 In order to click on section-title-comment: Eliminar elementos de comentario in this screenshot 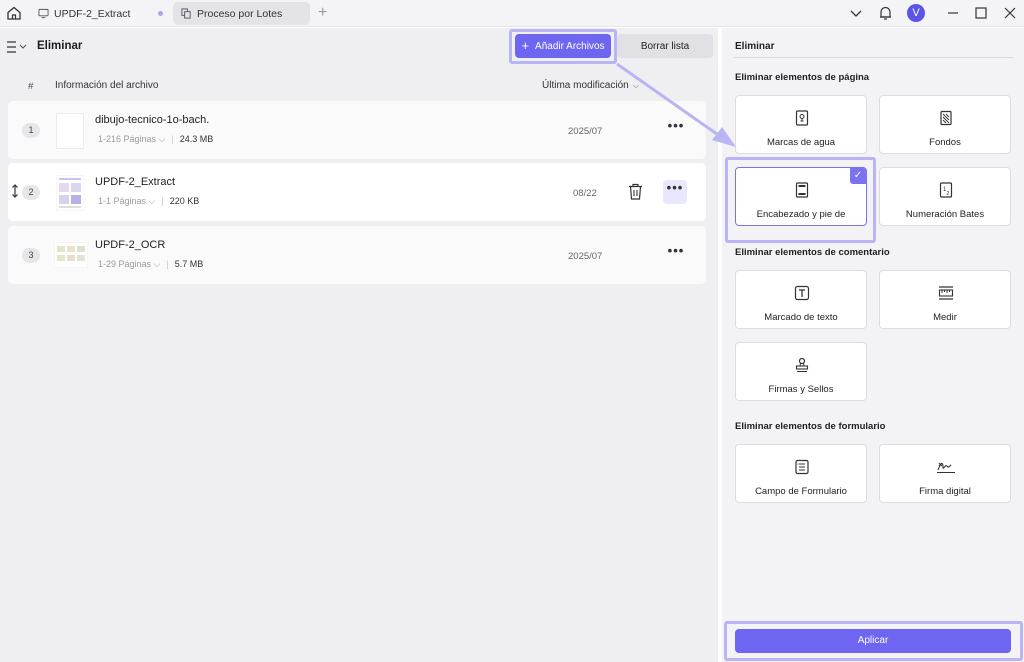, I will do `click(812, 252)`.